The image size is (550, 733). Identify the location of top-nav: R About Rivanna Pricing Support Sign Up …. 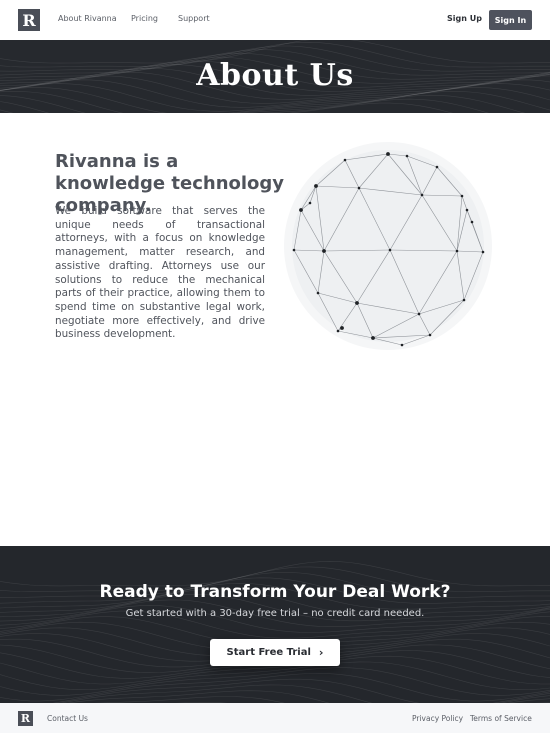
(275, 20).